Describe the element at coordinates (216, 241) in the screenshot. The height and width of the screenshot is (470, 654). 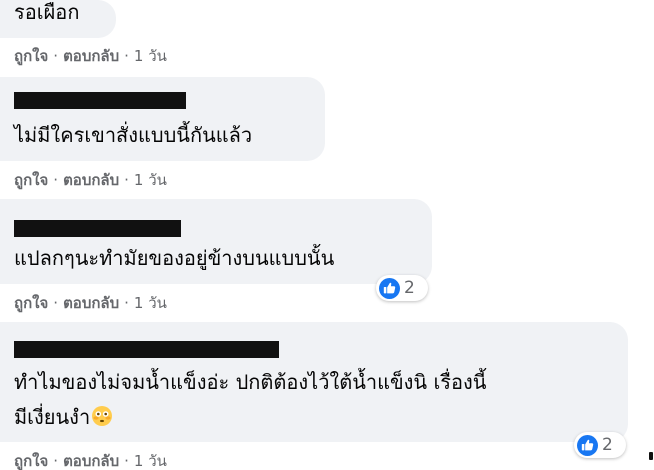
I see `comment-bubble: แปลกๆนะทำมัยของอยู่ข้างบนแบบนั้น` at that location.